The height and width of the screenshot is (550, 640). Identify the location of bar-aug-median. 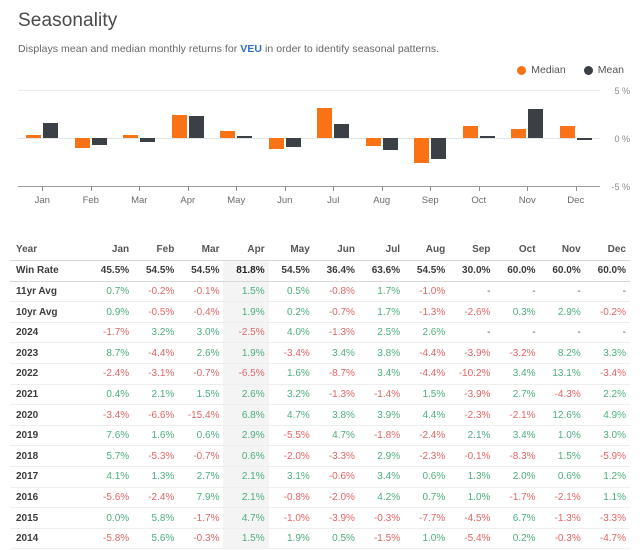
(373, 142).